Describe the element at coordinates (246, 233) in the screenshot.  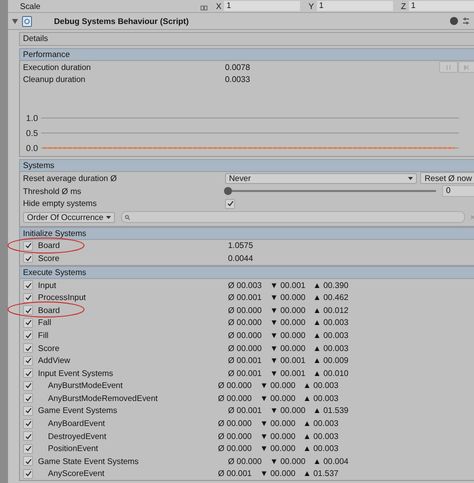
I see `section-header: Initialize Systems` at that location.